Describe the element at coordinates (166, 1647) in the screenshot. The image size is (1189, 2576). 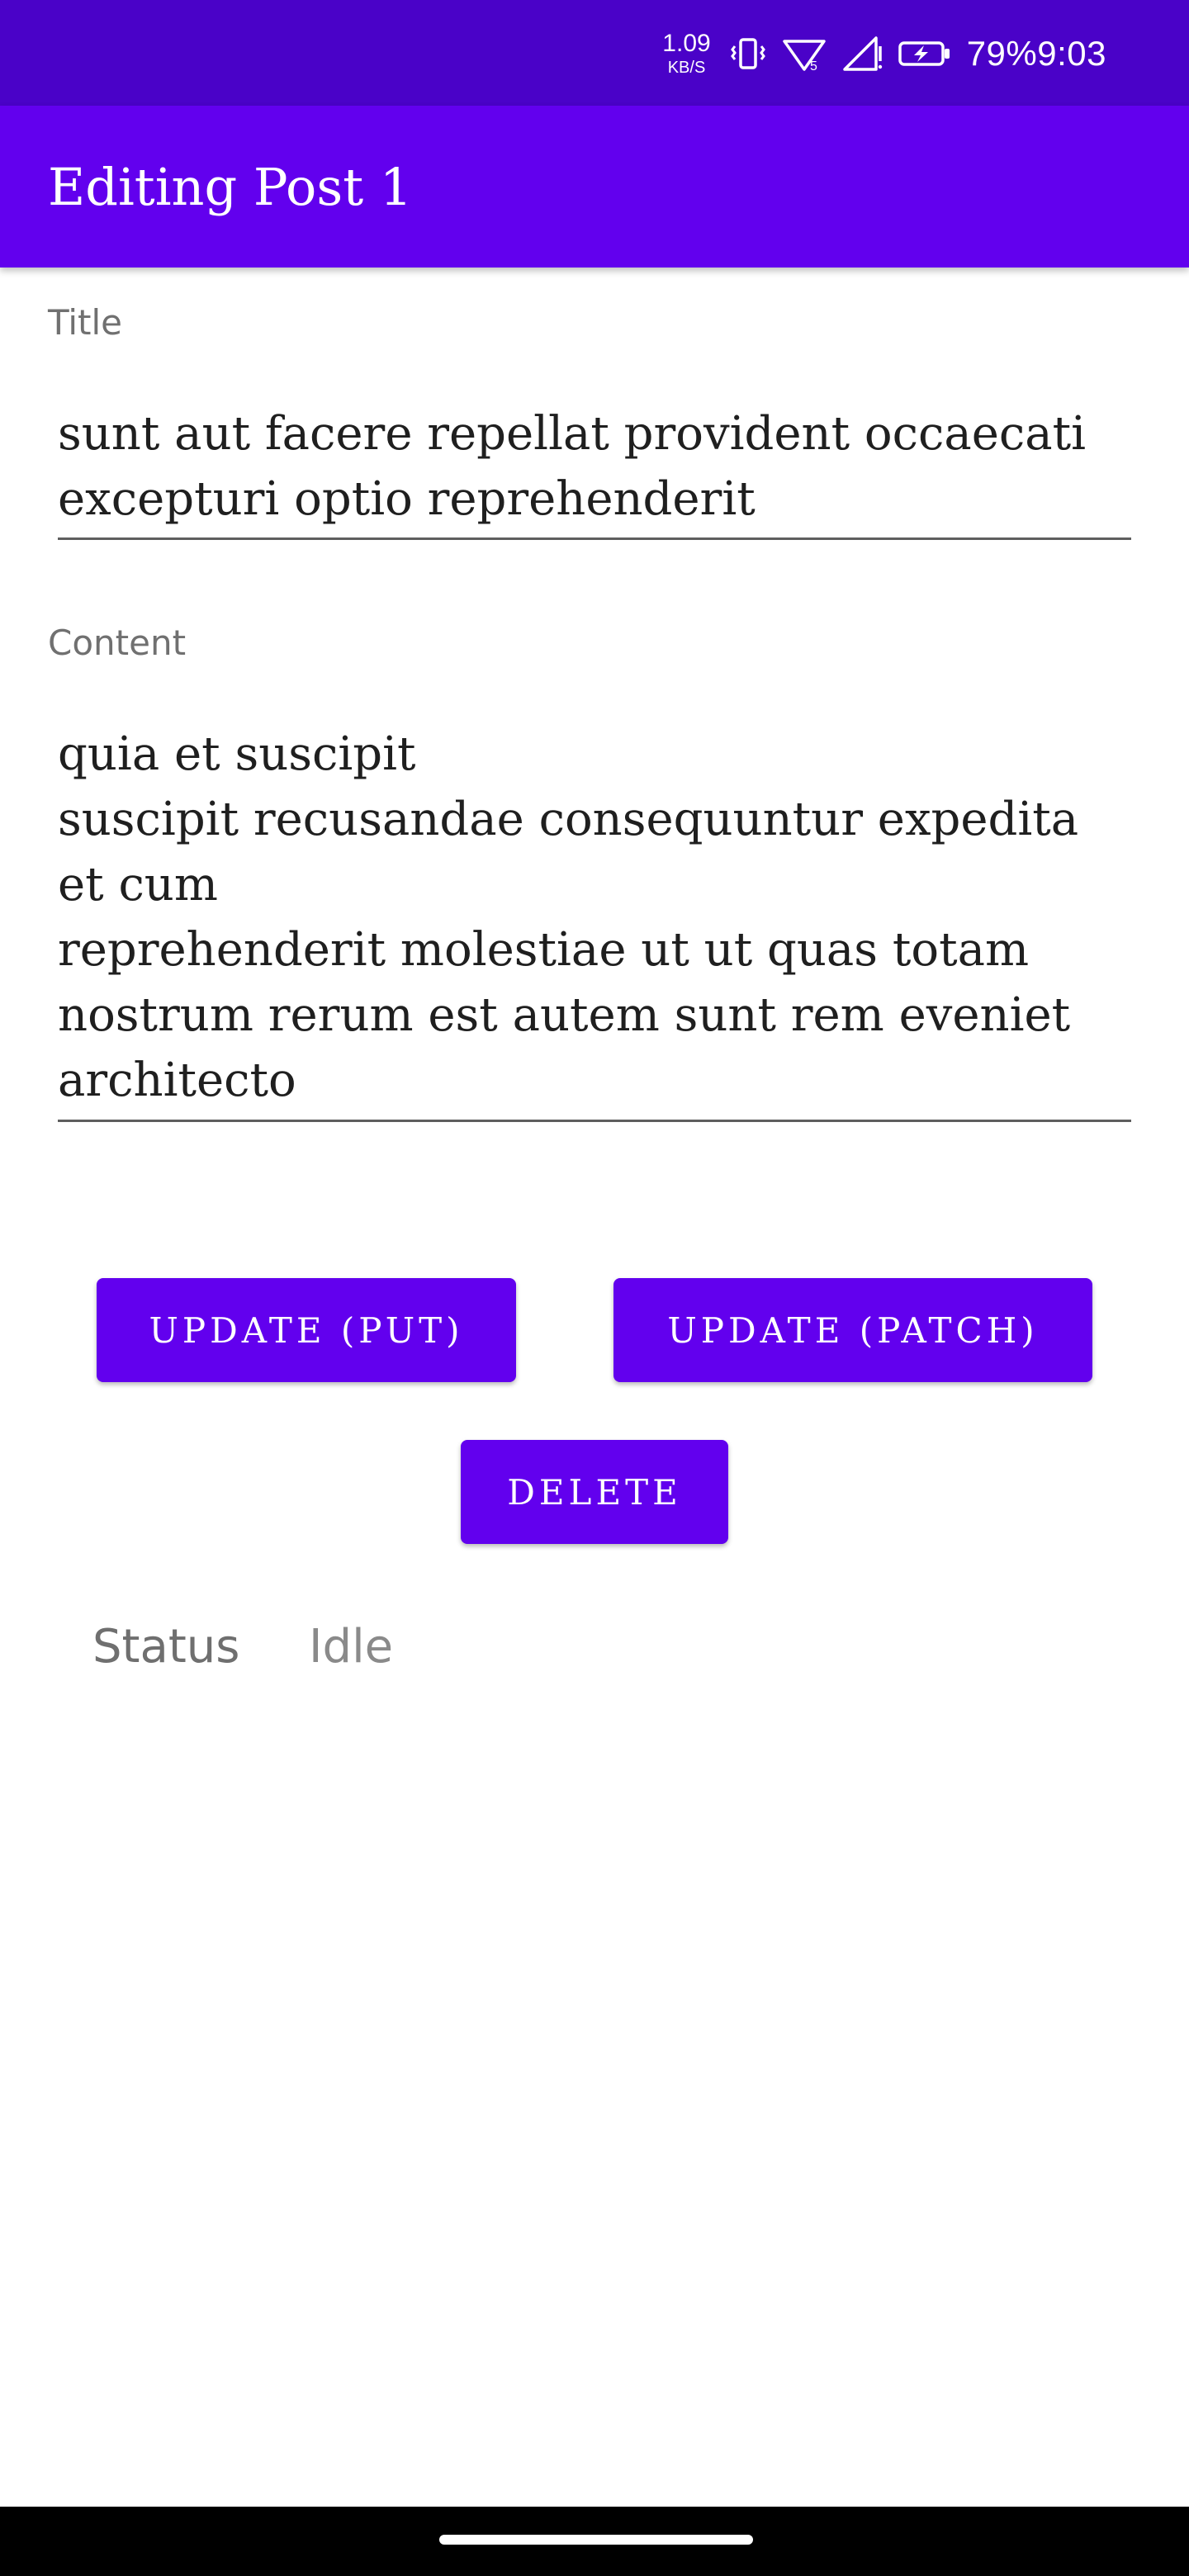
I see `status-label: Status` at that location.